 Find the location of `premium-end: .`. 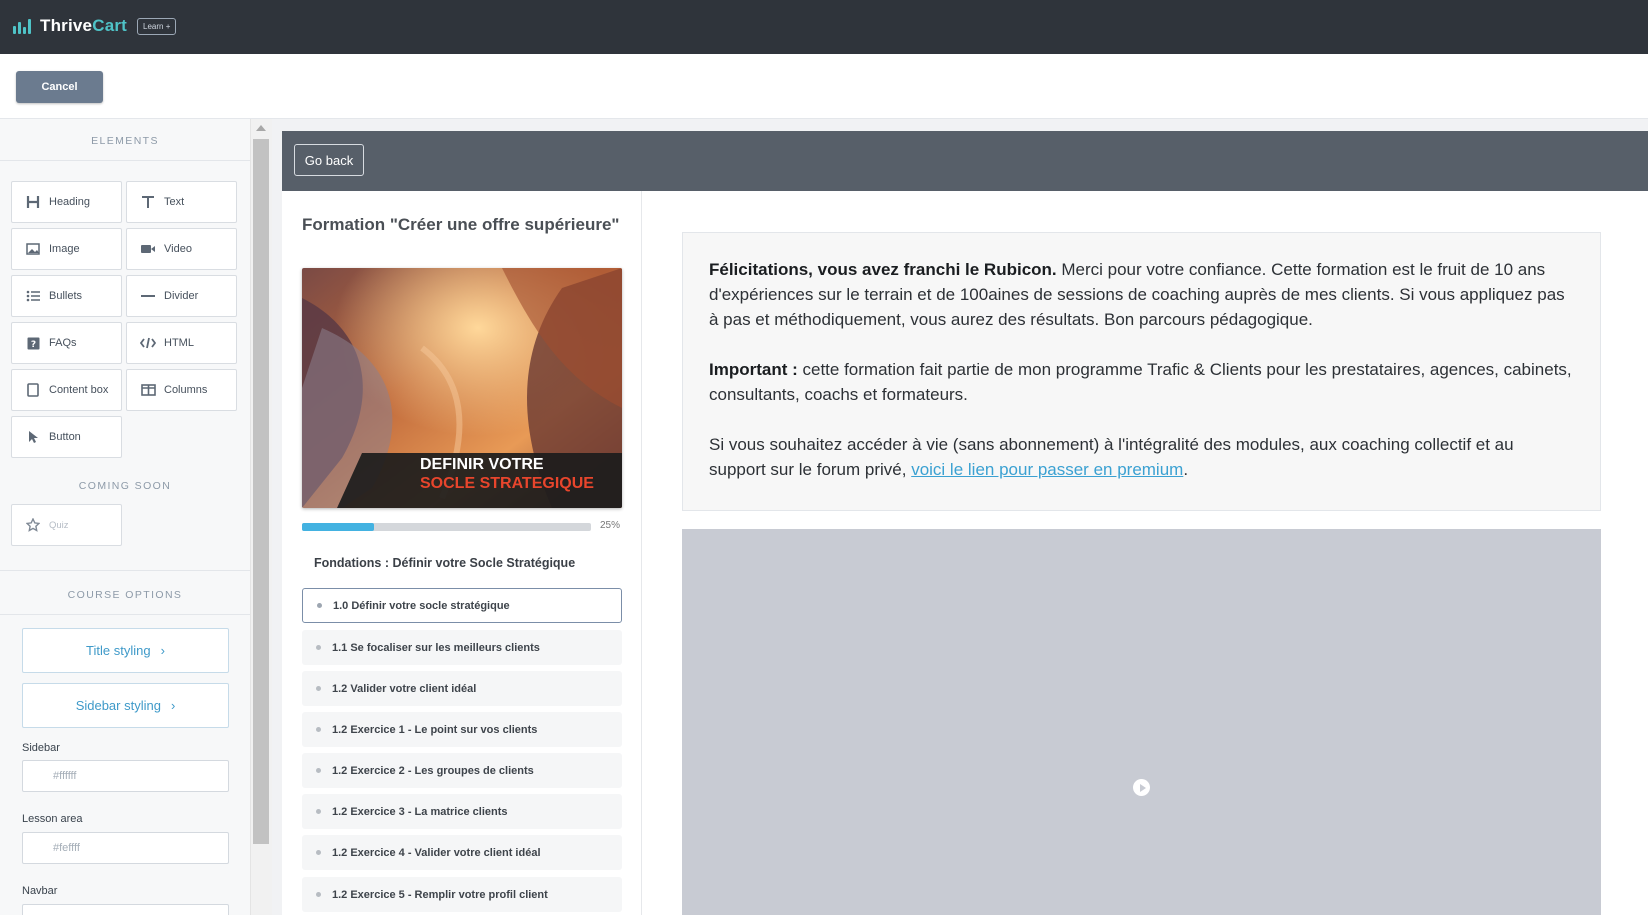

premium-end: . is located at coordinates (1186, 469).